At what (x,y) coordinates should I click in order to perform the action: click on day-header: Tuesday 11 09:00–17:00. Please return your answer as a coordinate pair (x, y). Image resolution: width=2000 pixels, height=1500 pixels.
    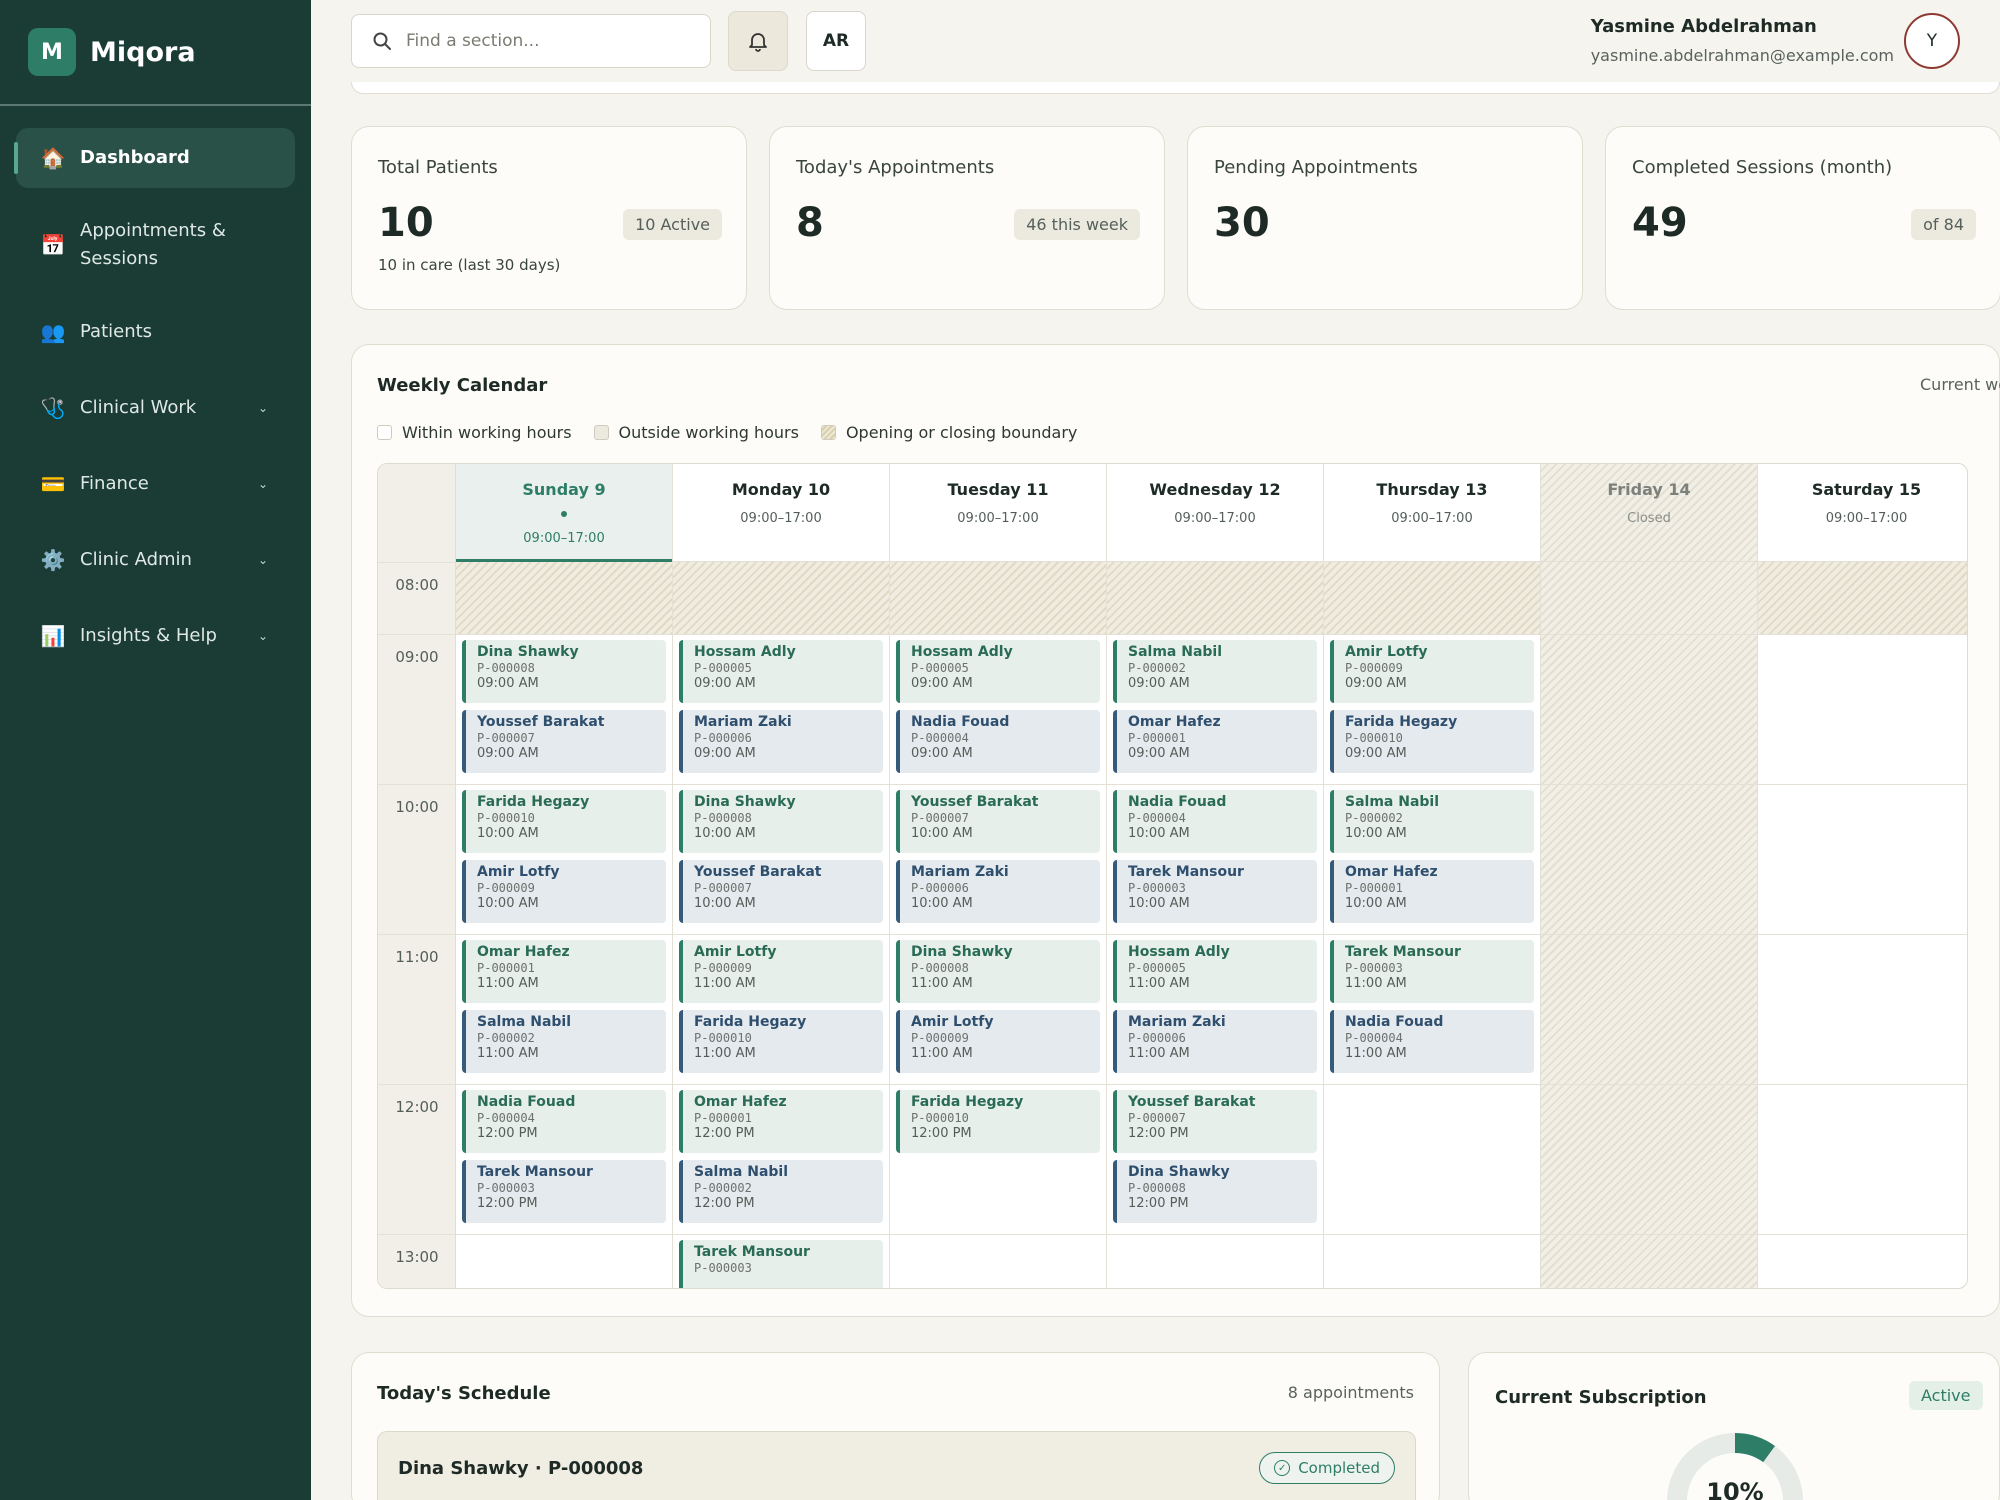
    Looking at the image, I should click on (998, 513).